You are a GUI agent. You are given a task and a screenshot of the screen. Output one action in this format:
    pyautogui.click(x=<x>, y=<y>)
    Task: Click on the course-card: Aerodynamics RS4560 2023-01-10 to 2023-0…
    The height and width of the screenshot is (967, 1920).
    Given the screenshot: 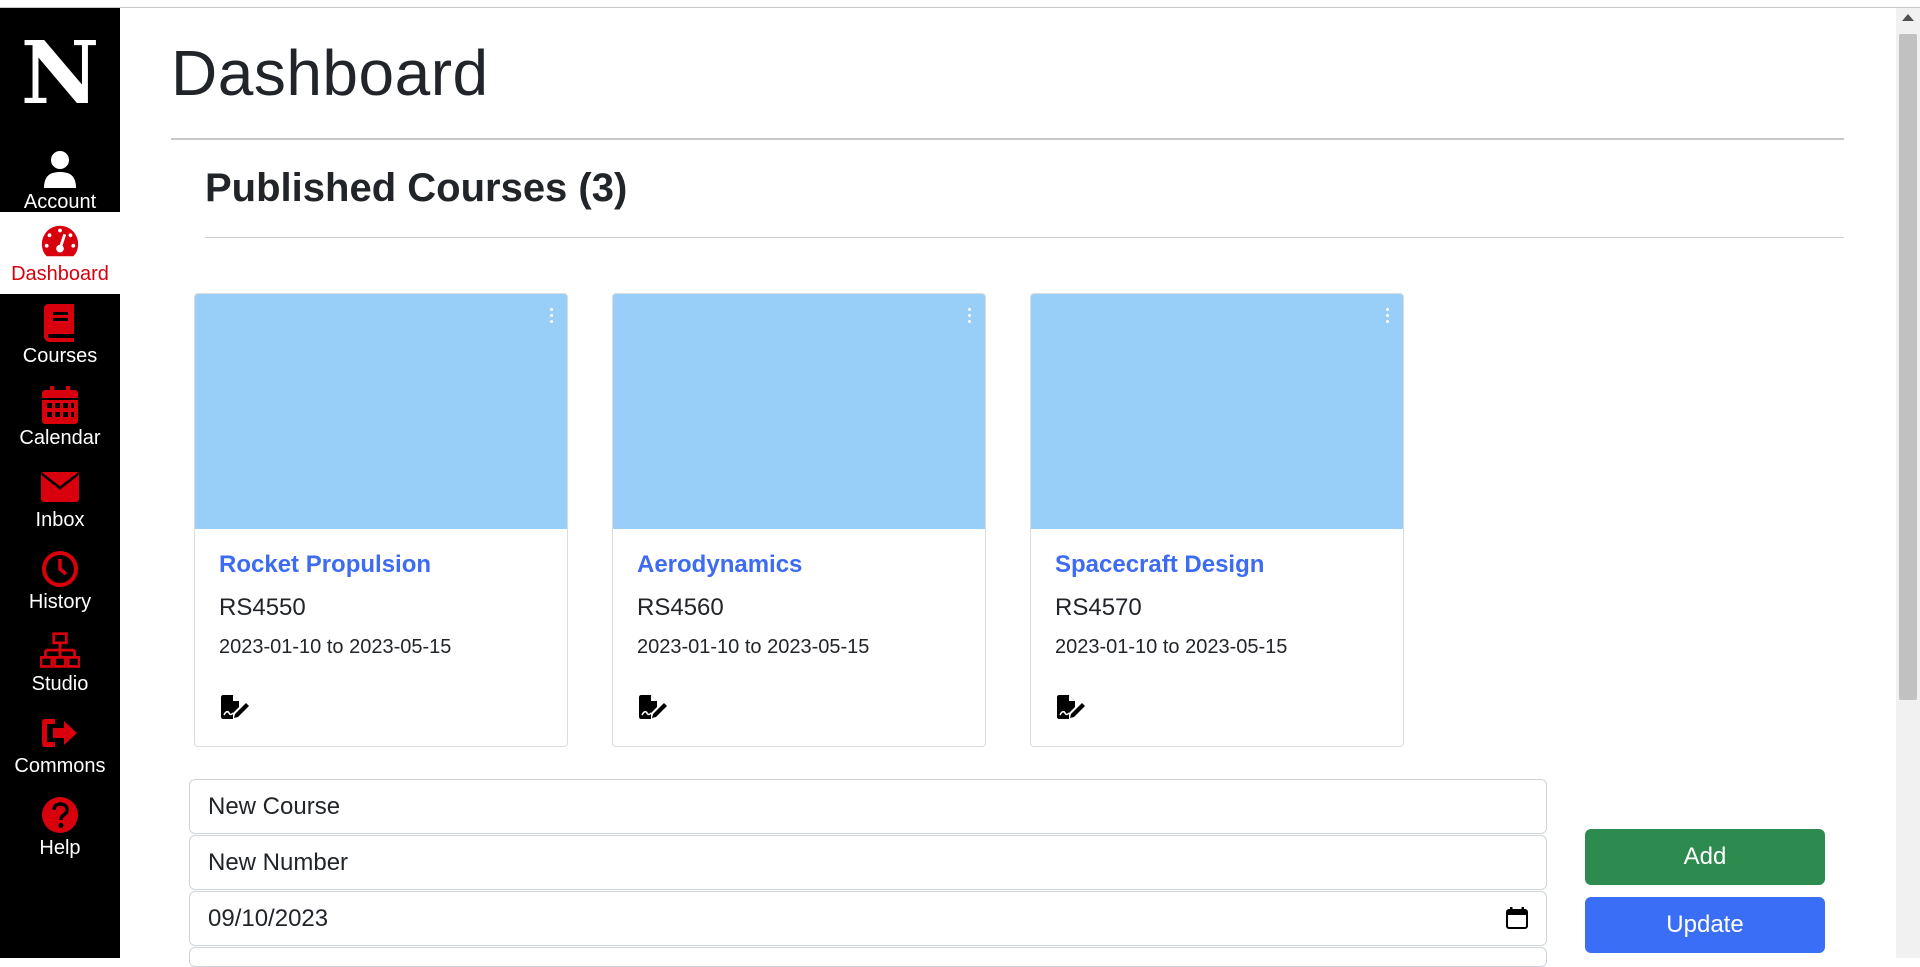 What is the action you would take?
    pyautogui.click(x=799, y=520)
    